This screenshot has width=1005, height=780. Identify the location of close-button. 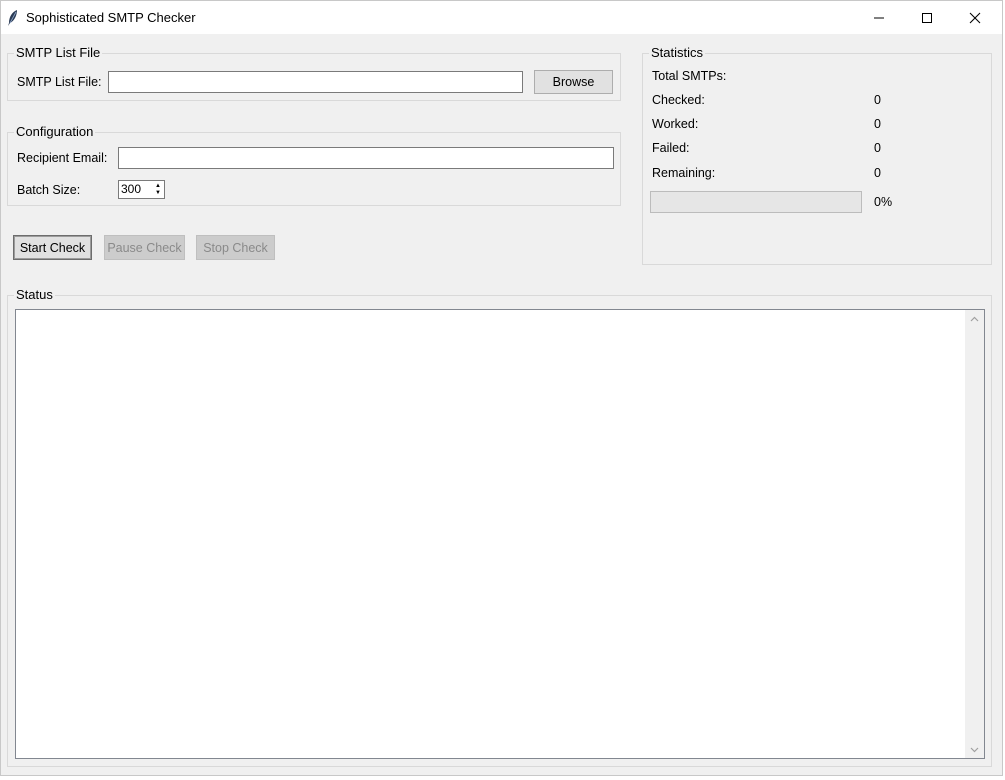
(975, 17).